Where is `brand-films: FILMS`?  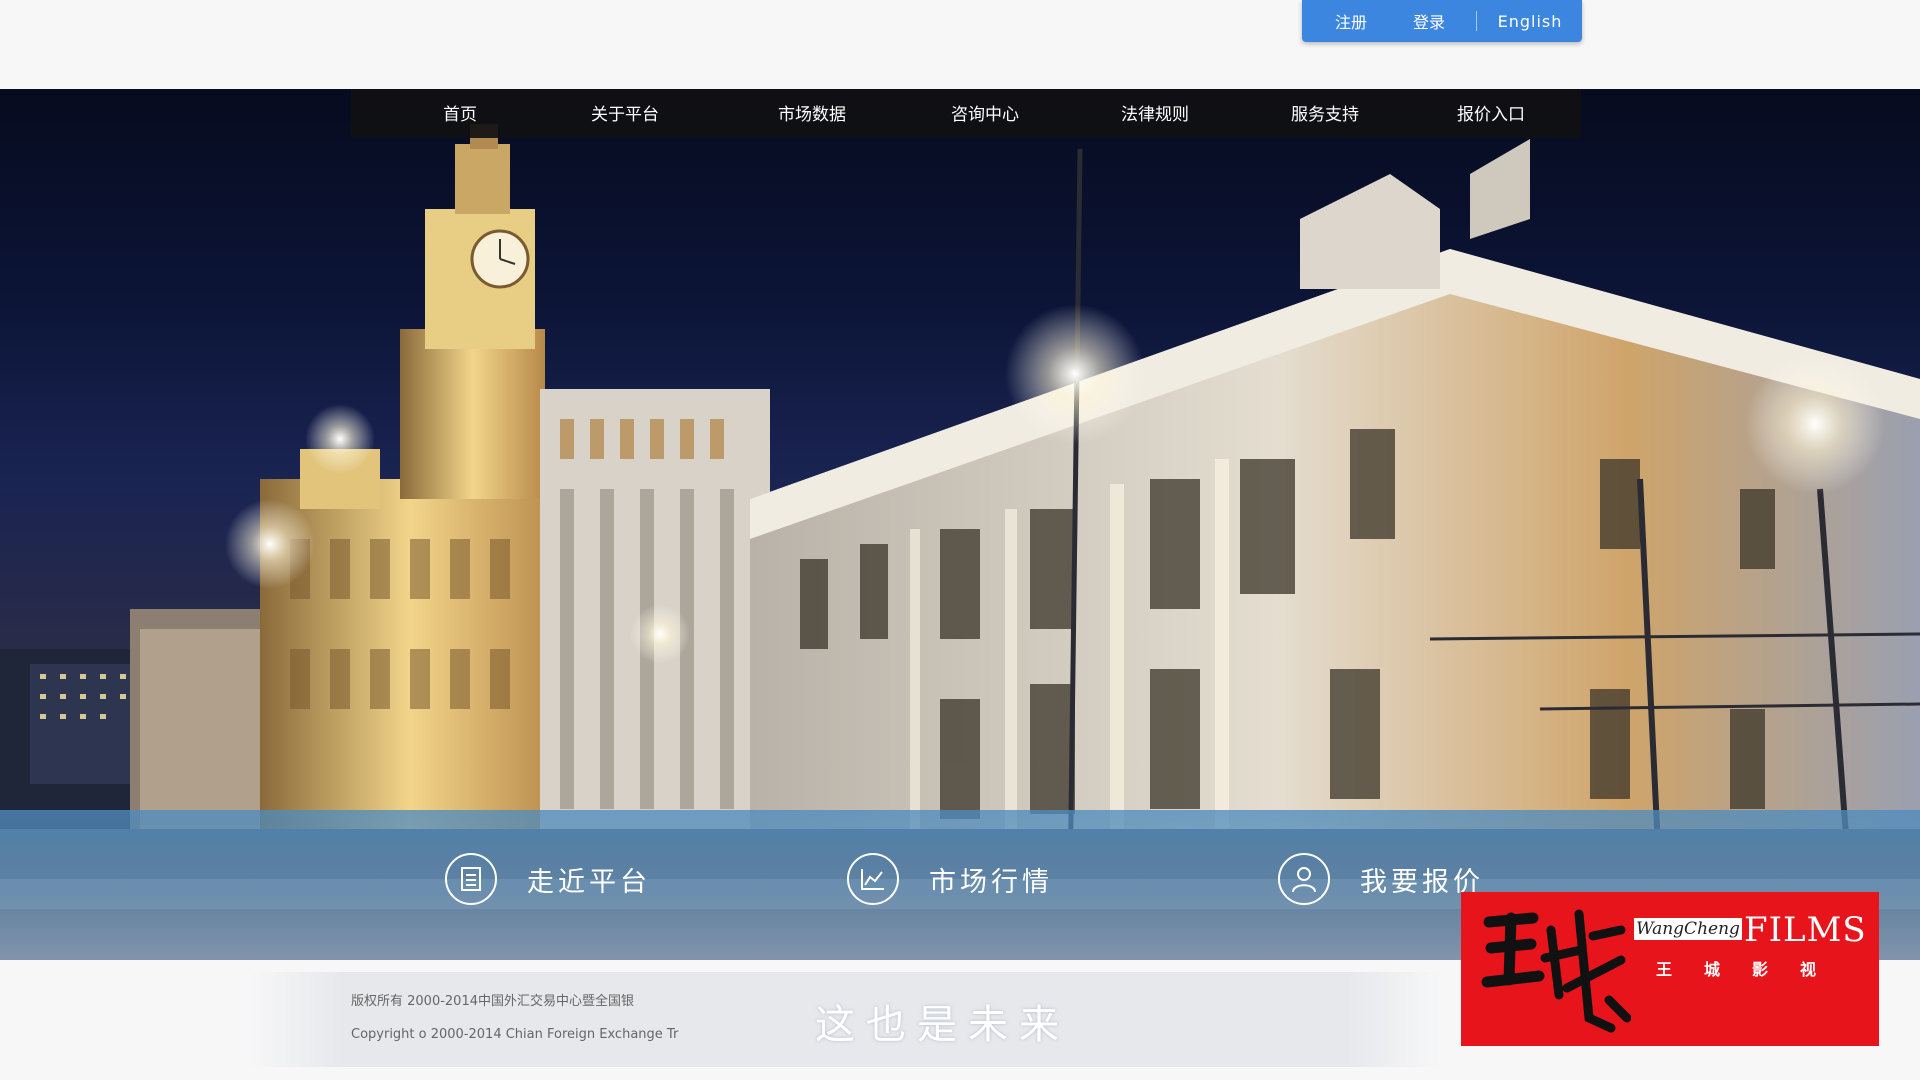
brand-films: FILMS is located at coordinates (1805, 930).